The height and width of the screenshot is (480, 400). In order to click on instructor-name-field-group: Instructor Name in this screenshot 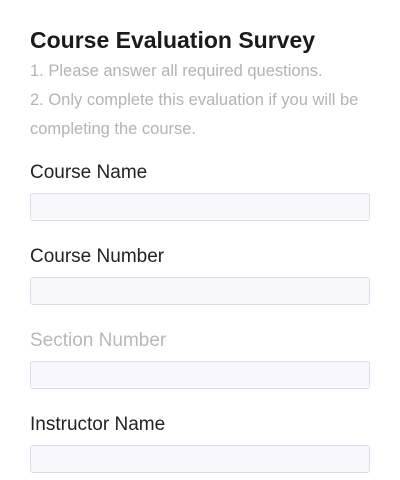, I will do `click(200, 443)`.